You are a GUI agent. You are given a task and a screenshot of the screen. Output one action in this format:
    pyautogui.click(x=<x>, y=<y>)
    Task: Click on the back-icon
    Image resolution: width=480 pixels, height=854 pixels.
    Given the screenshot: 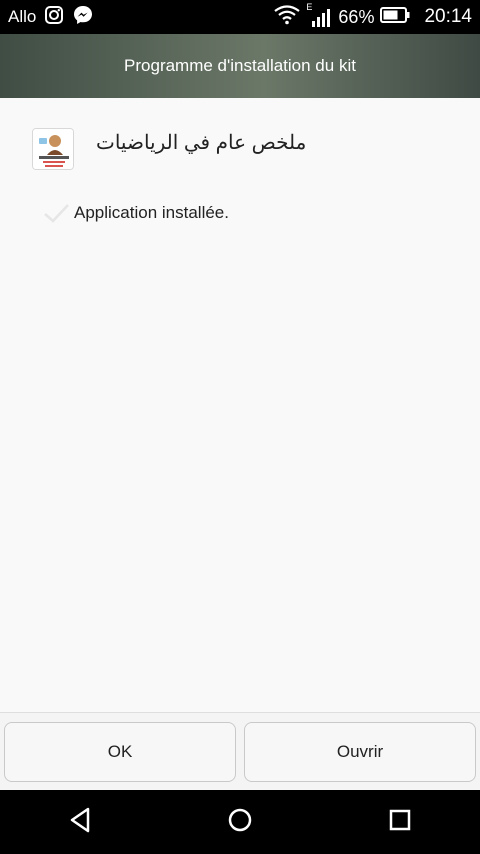 What is the action you would take?
    pyautogui.click(x=80, y=822)
    